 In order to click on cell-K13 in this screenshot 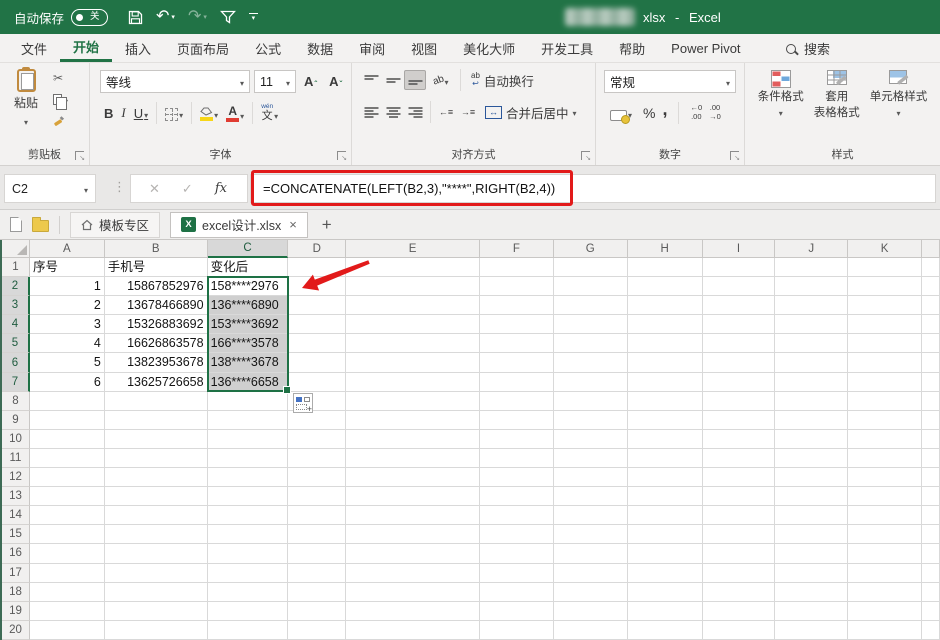, I will do `click(885, 497)`.